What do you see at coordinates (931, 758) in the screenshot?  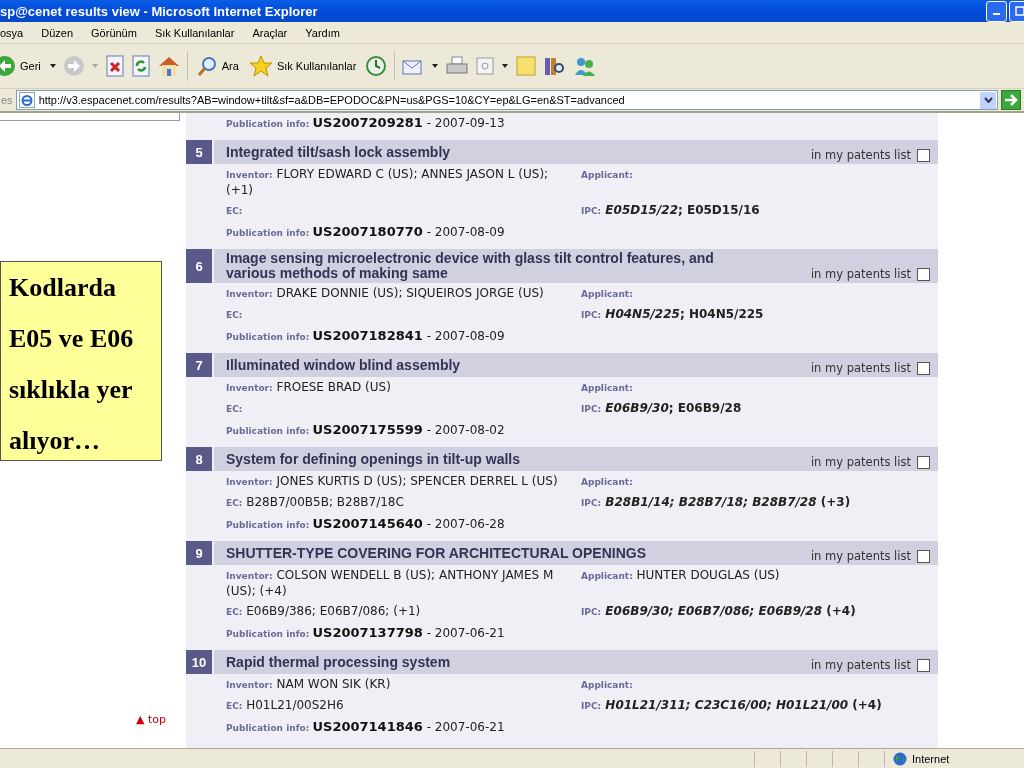 I see `zone-label: Internet` at bounding box center [931, 758].